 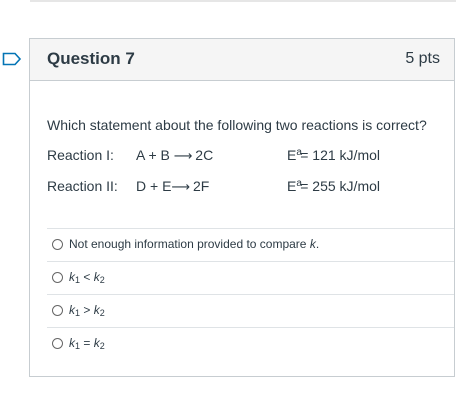 I want to click on reaction-equation: D + E⟶ 2F, so click(x=173, y=186).